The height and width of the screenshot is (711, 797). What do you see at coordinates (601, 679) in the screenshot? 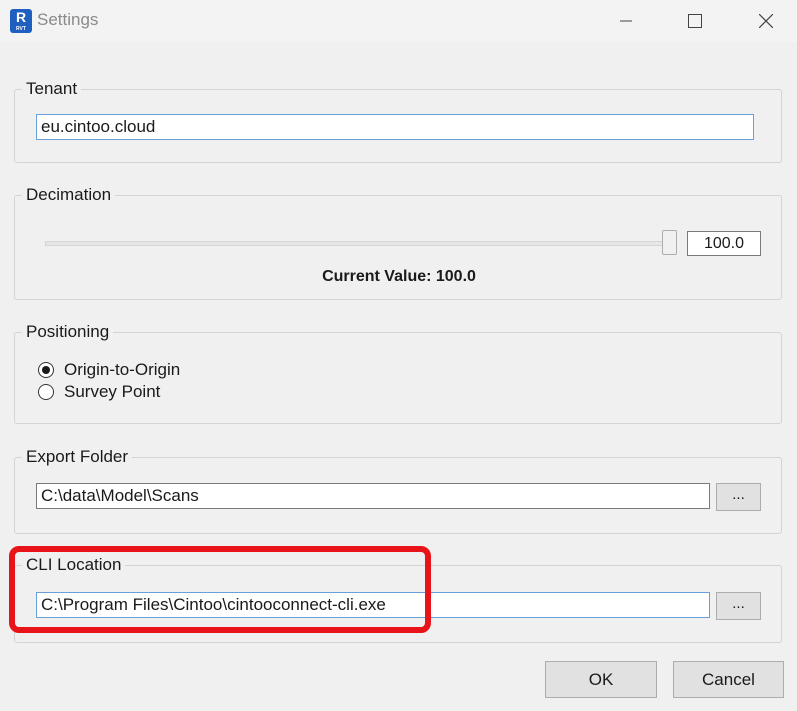
I see `ok-button: OK` at bounding box center [601, 679].